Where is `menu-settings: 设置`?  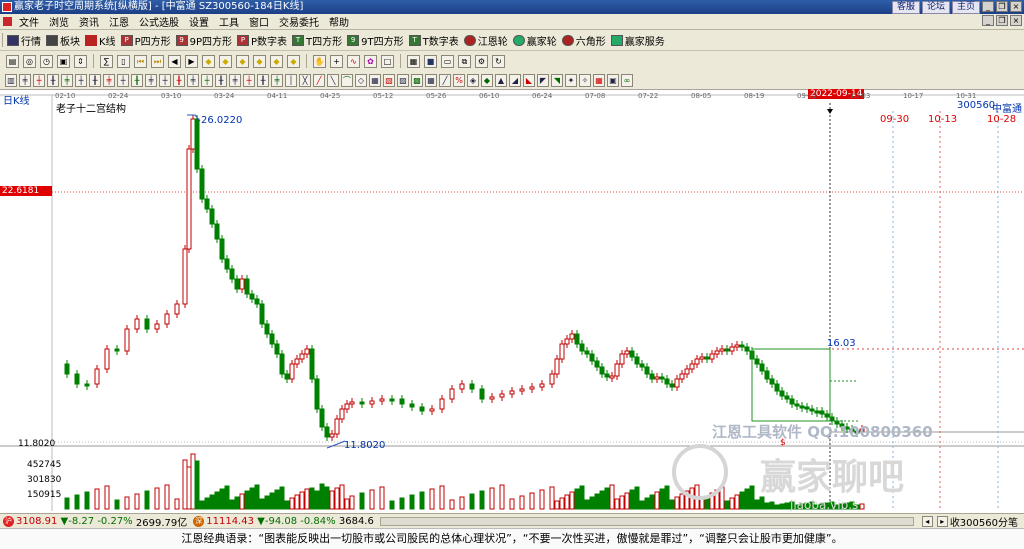 menu-settings: 设置 is located at coordinates (199, 21).